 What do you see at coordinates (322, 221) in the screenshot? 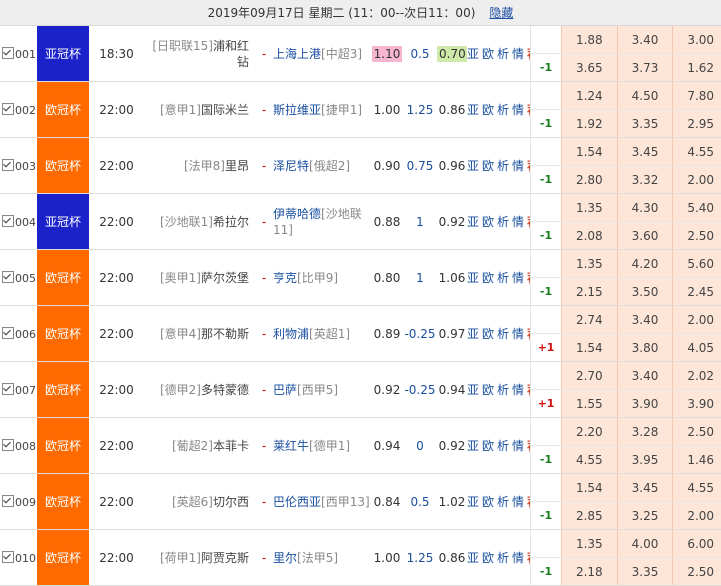
I see `away-team-cell: 伊蒂哈德[沙地联11]` at bounding box center [322, 221].